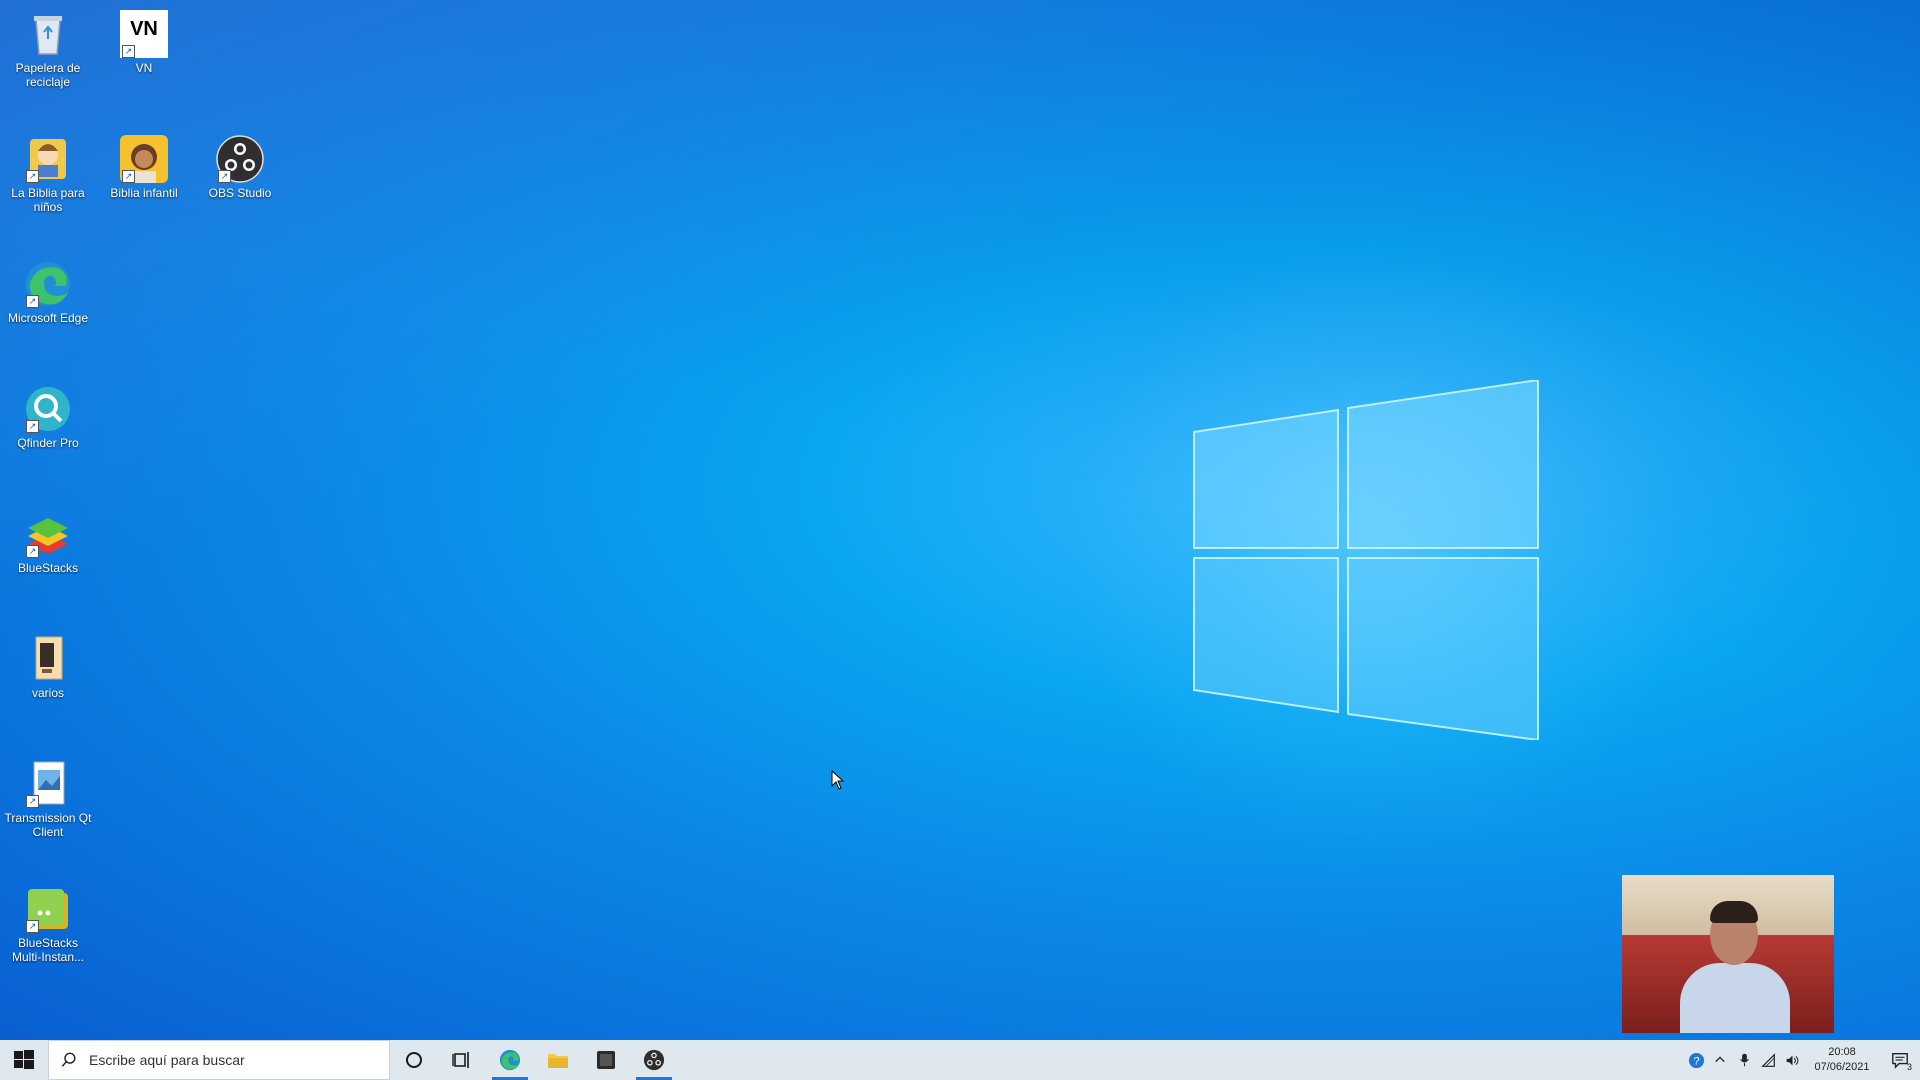  I want to click on desktop-icon-recycle-bin: Papelera de reciclaje, so click(48, 47).